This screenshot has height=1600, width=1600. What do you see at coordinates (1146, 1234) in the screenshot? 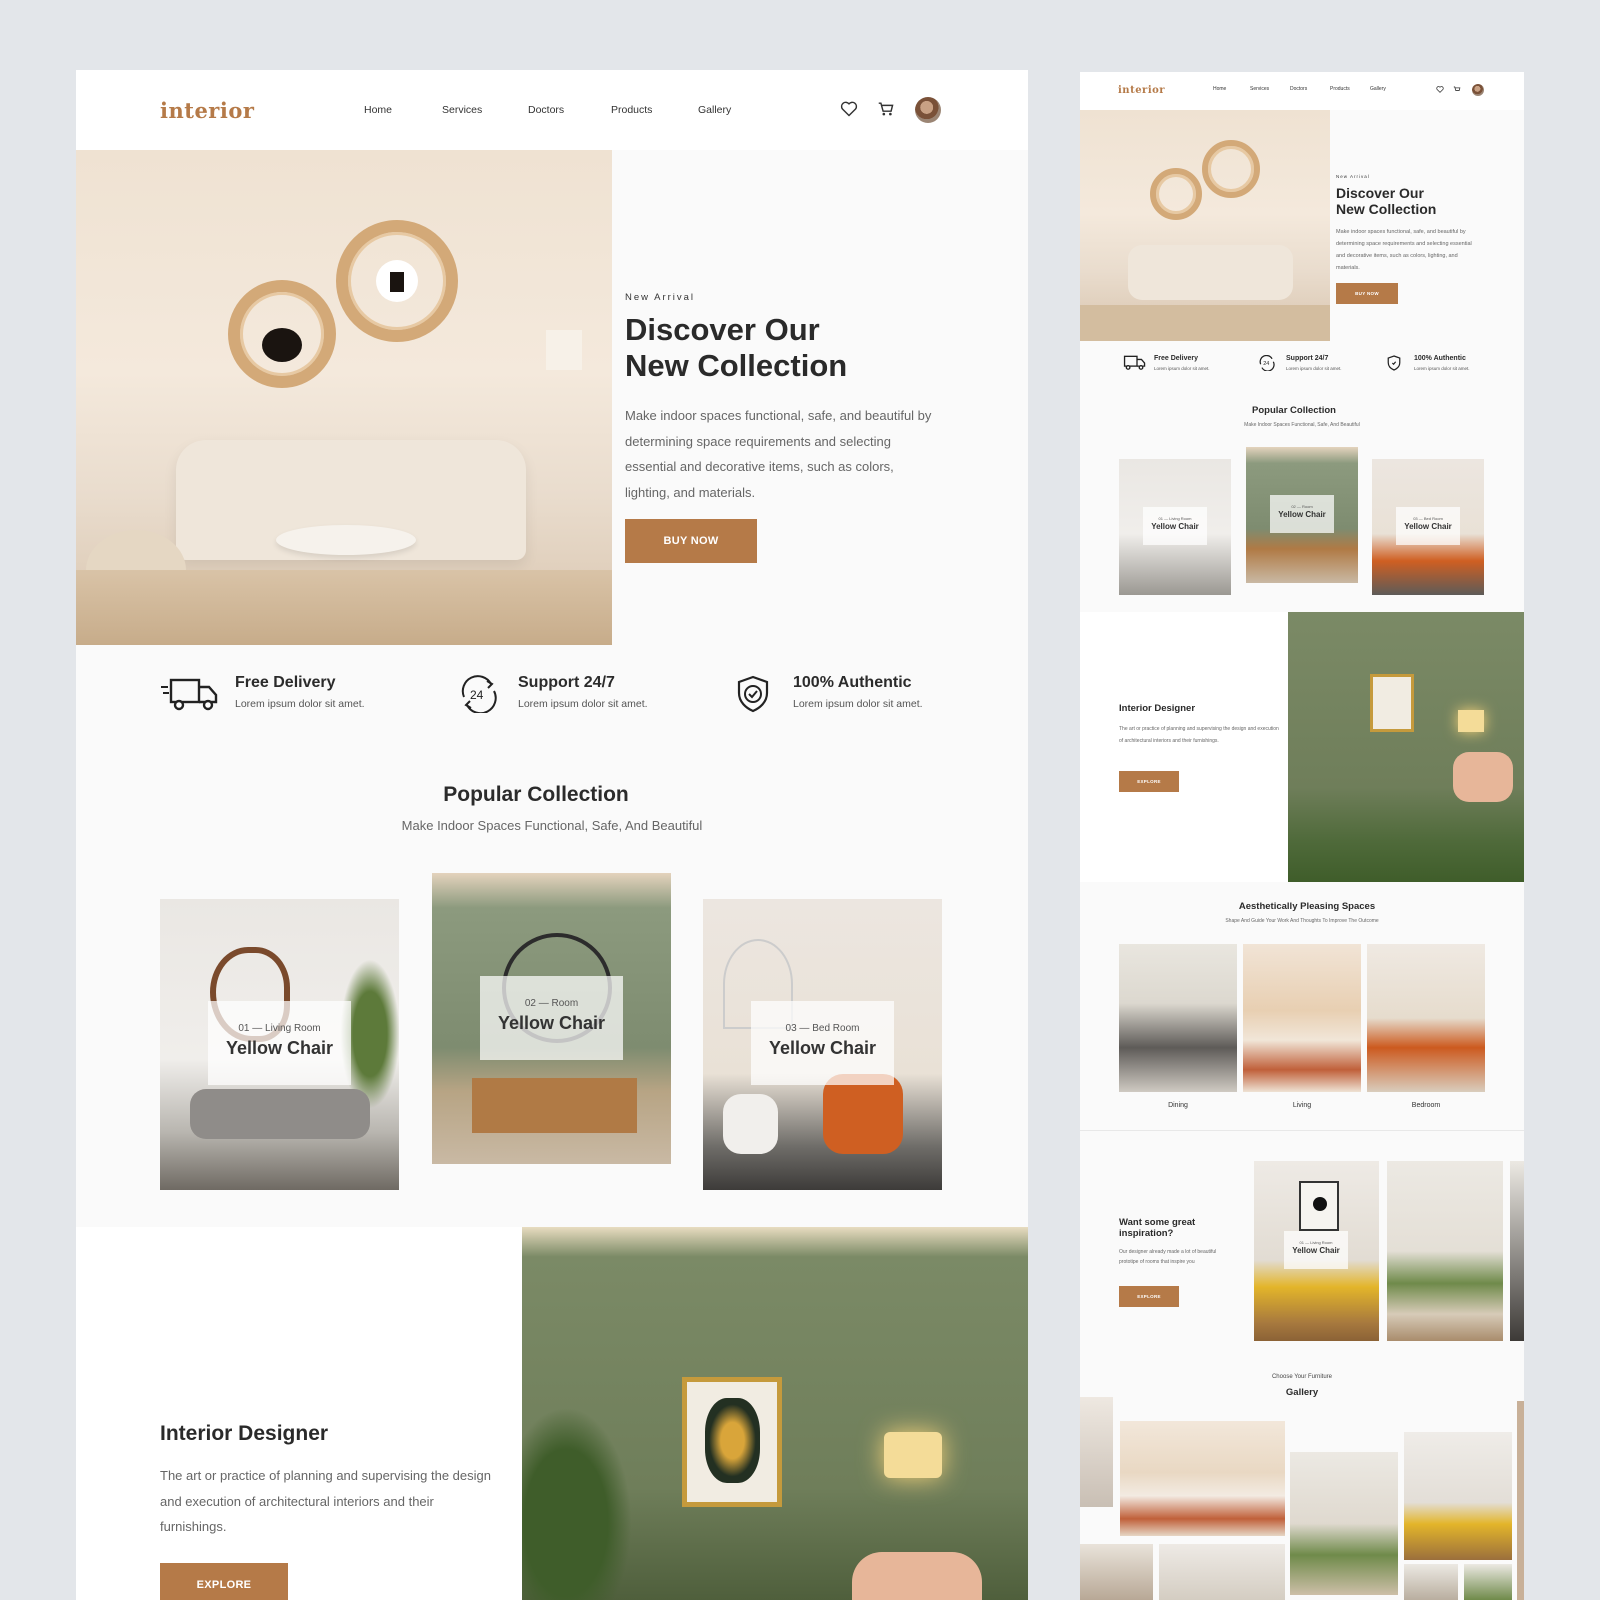
I see `inspiration-title-line2: inspiration?` at bounding box center [1146, 1234].